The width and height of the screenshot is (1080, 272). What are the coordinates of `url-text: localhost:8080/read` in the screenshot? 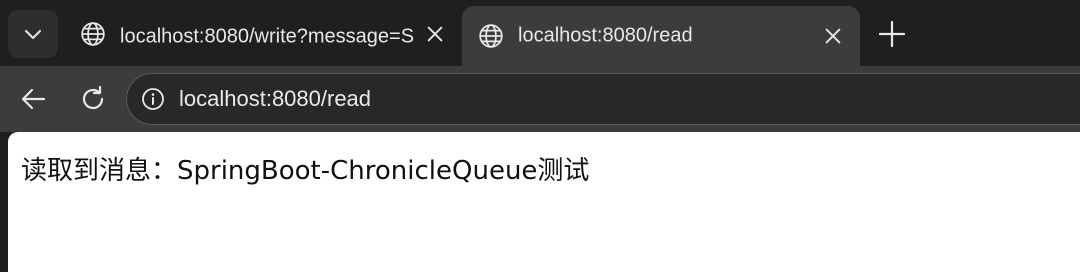 It's located at (275, 99).